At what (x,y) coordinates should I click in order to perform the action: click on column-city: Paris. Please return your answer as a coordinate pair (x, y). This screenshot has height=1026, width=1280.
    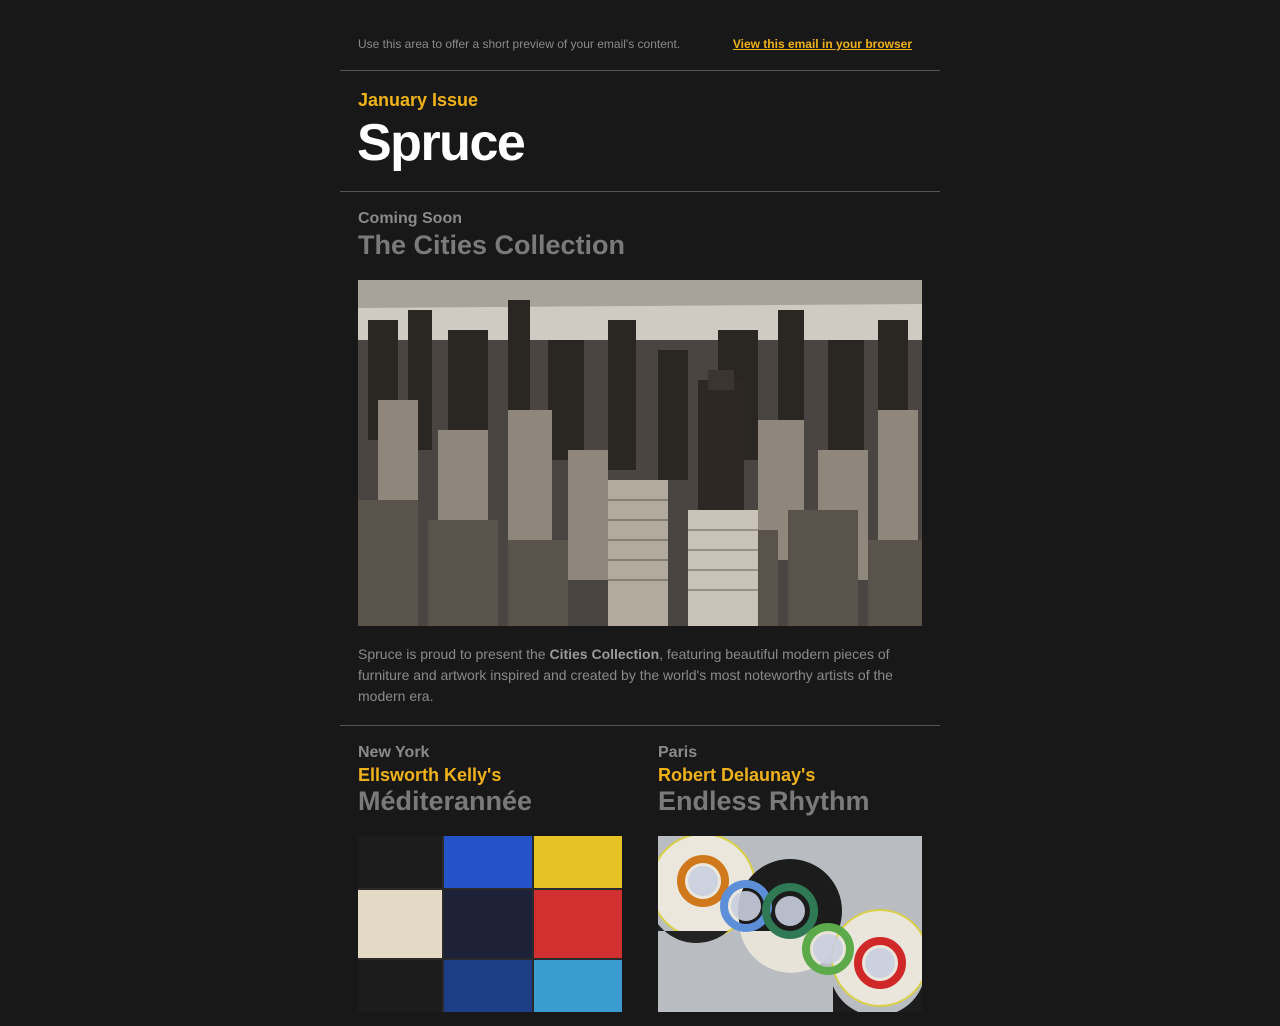
    Looking at the image, I should click on (678, 752).